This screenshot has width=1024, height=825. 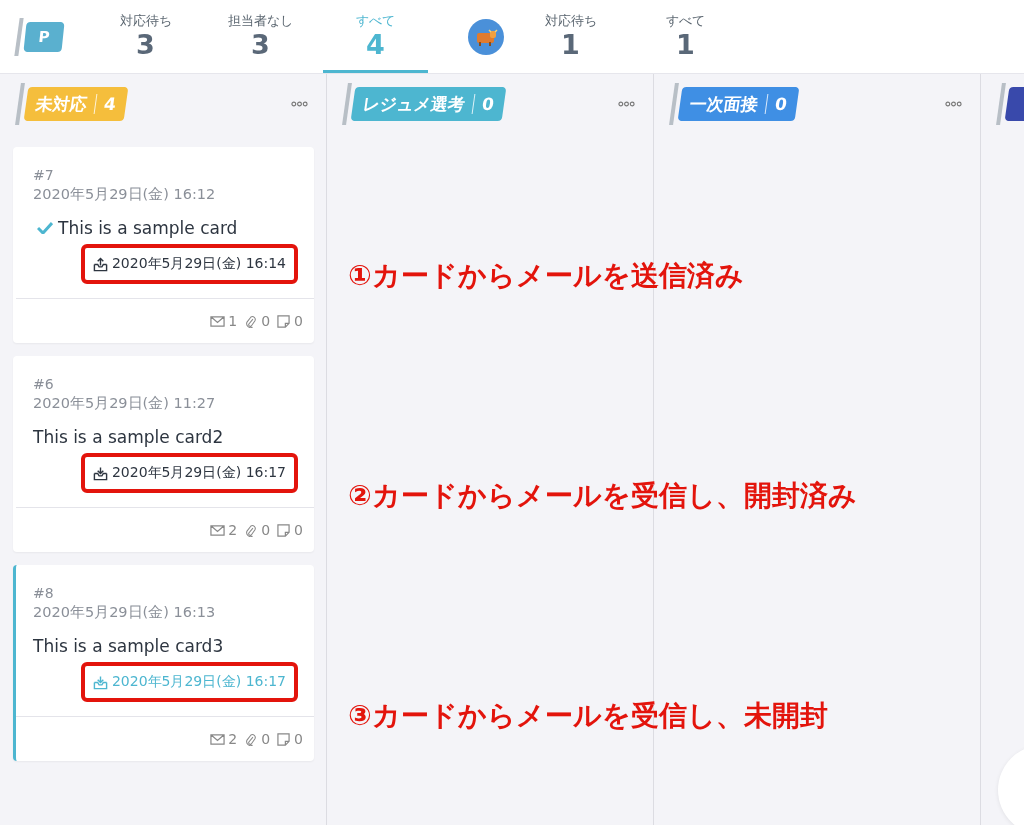 I want to click on card-number: #6, so click(x=43, y=384).